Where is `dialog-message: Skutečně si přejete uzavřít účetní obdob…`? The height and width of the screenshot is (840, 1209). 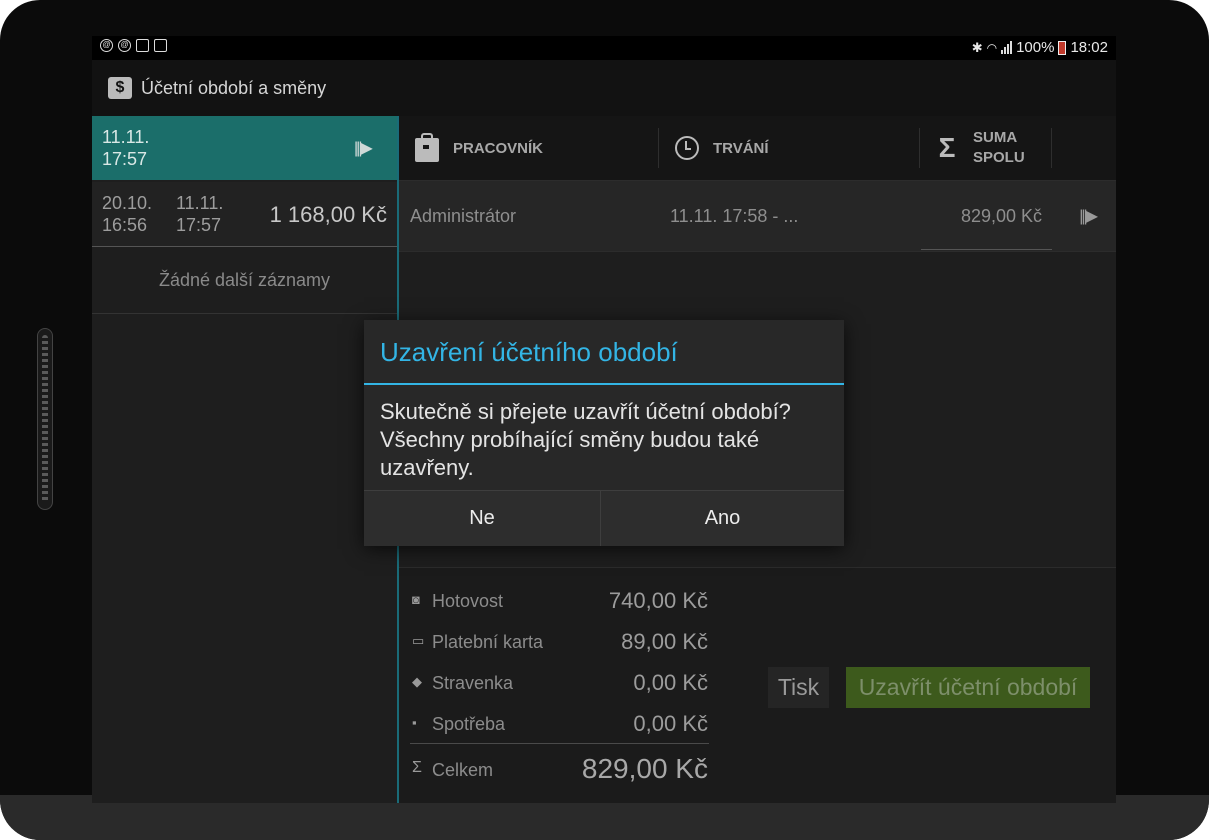 dialog-message: Skutečně si přejete uzavřít účetní obdob… is located at coordinates (585, 439).